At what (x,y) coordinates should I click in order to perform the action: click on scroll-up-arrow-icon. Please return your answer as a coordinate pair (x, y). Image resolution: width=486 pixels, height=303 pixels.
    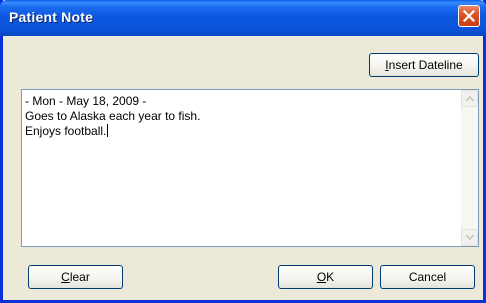
    Looking at the image, I should click on (470, 98).